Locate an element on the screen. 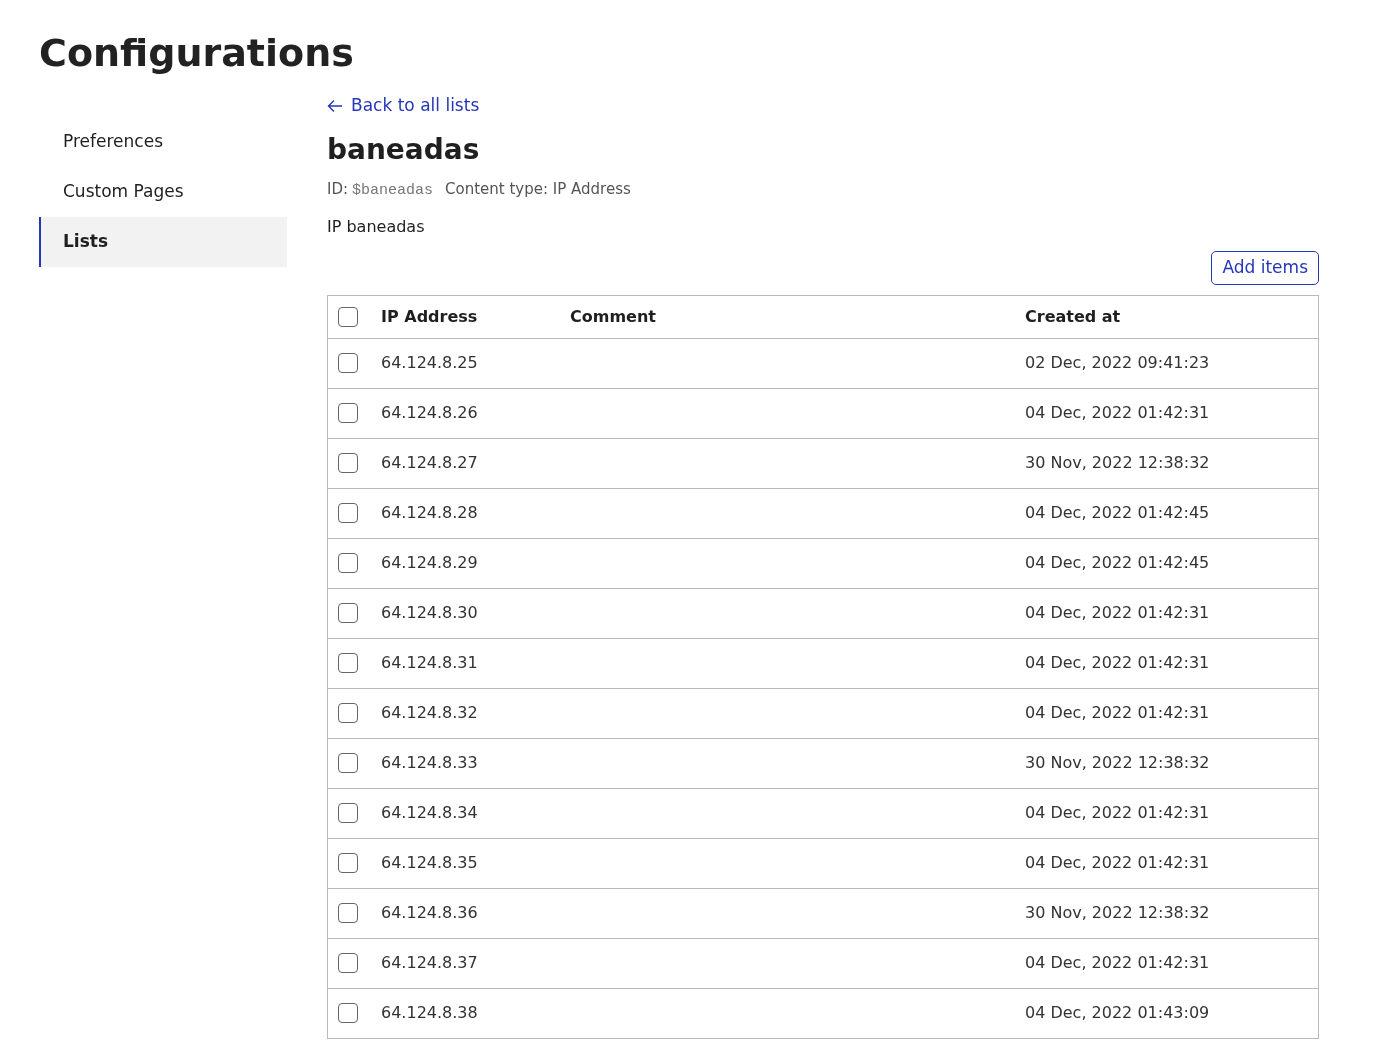 The width and height of the screenshot is (1385, 1055). content-type: Content type: IP Address is located at coordinates (538, 189).